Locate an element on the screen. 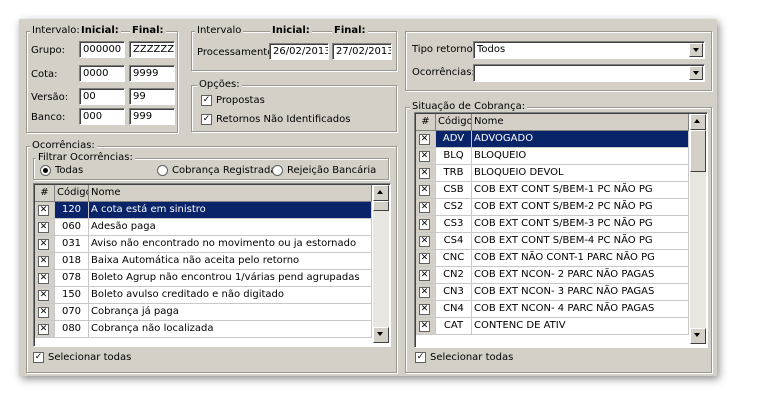 The width and height of the screenshot is (760, 418). row-name: COB EXT CONT S/BEM-4 PC NÃO PG is located at coordinates (580, 241).